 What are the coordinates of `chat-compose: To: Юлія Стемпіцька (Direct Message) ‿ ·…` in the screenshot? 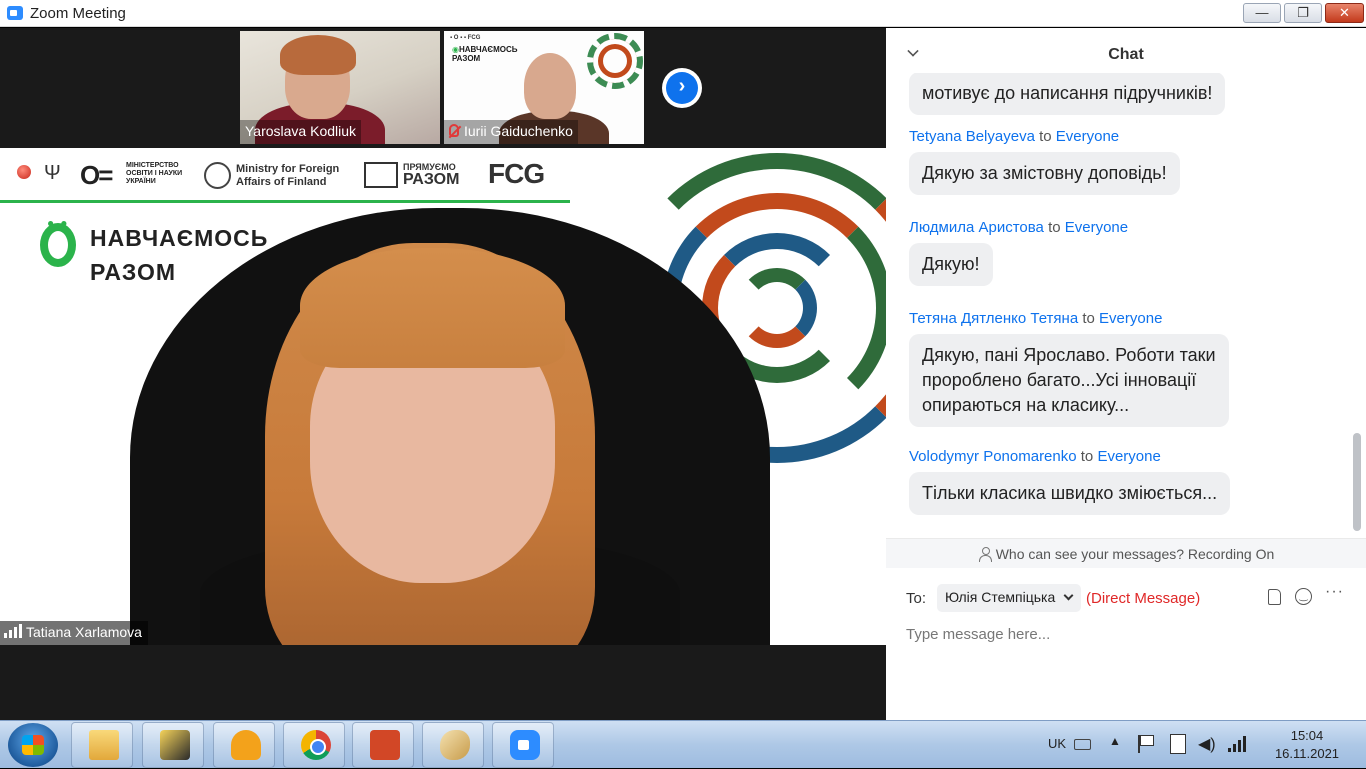 It's located at (1126, 649).